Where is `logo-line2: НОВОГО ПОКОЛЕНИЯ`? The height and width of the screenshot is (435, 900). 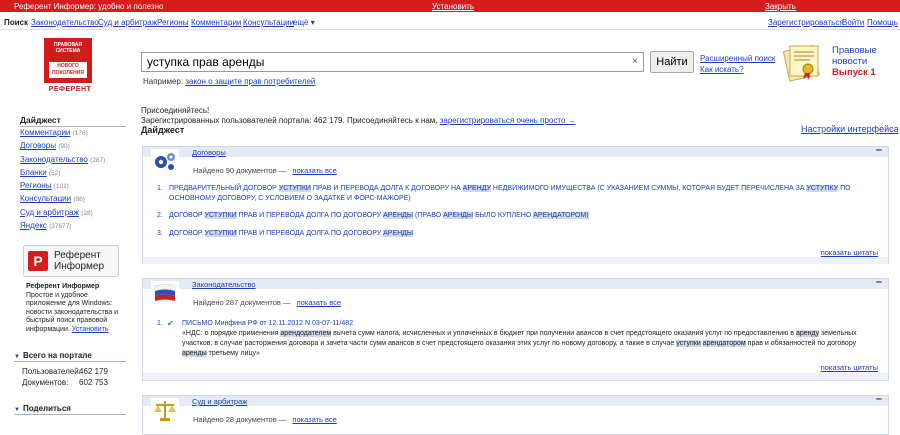 logo-line2: НОВОГО ПОКОЛЕНИЯ is located at coordinates (68, 70).